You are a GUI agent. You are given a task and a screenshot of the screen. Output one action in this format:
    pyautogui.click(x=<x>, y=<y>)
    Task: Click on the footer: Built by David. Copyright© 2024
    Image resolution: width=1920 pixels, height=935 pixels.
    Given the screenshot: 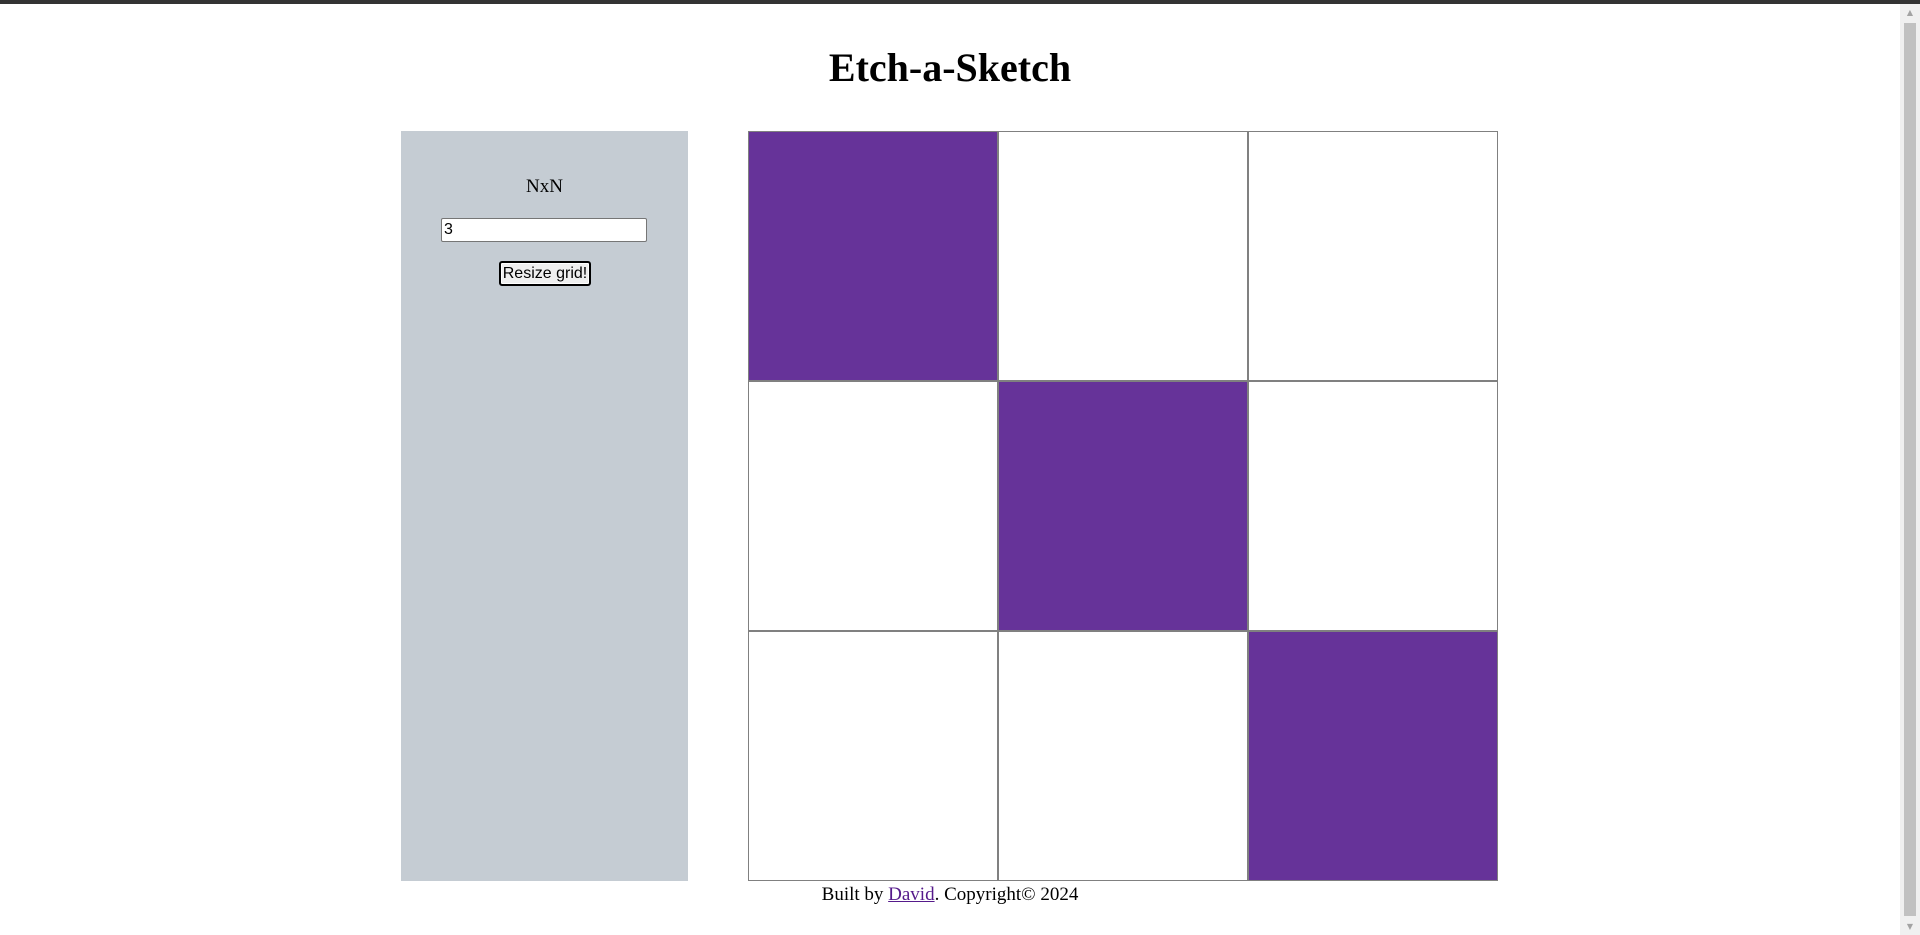 What is the action you would take?
    pyautogui.click(x=950, y=895)
    